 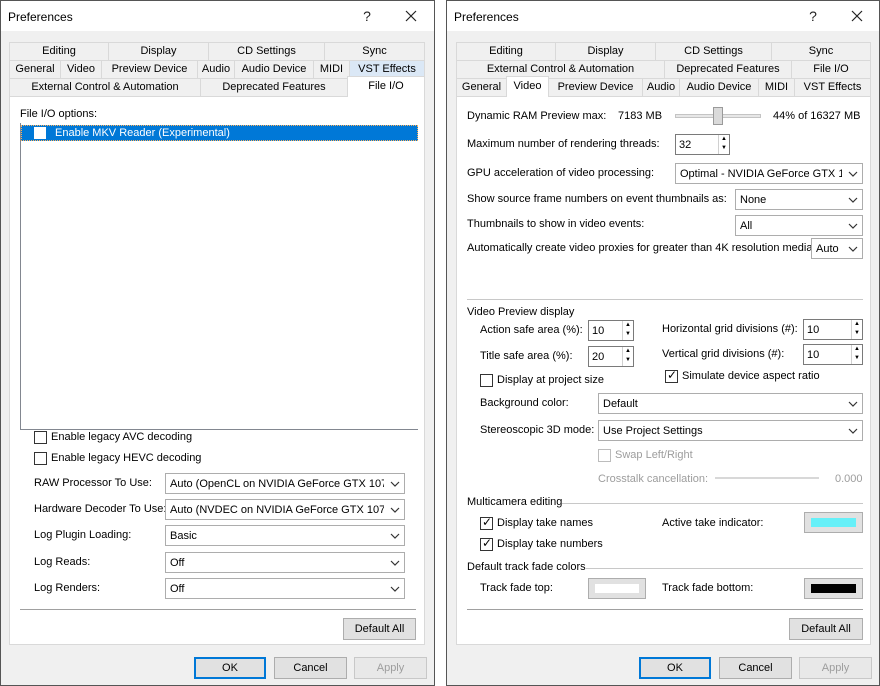 I want to click on ram-preview-slider, so click(x=718, y=116).